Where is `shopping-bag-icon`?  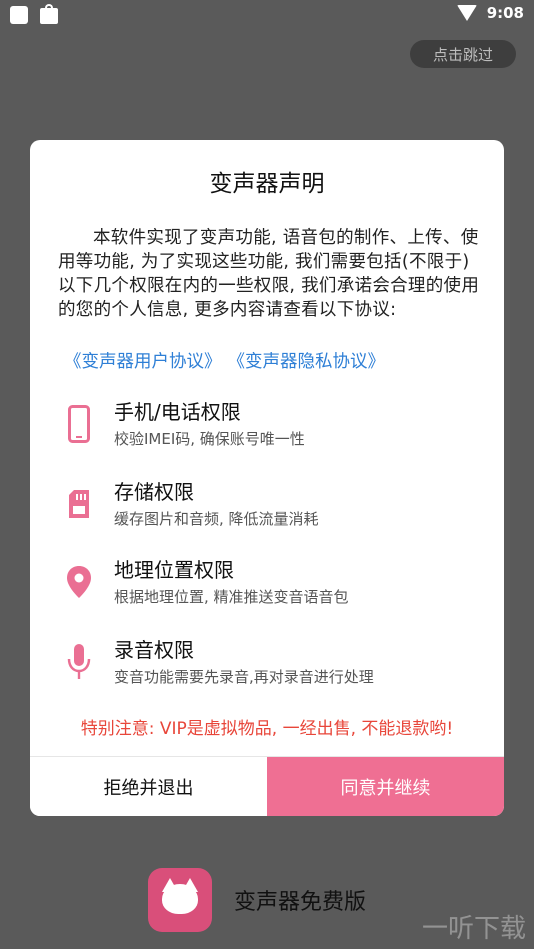
shopping-bag-icon is located at coordinates (49, 14).